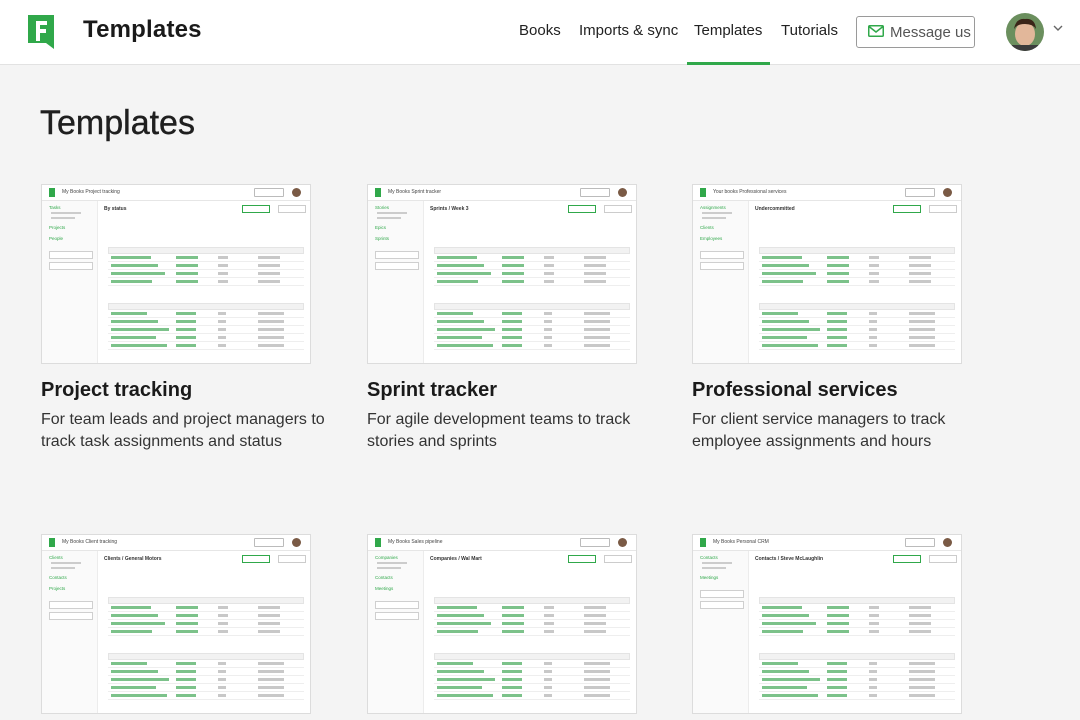  Describe the element at coordinates (930, 32) in the screenshot. I see `message-us-label: Message us` at that location.